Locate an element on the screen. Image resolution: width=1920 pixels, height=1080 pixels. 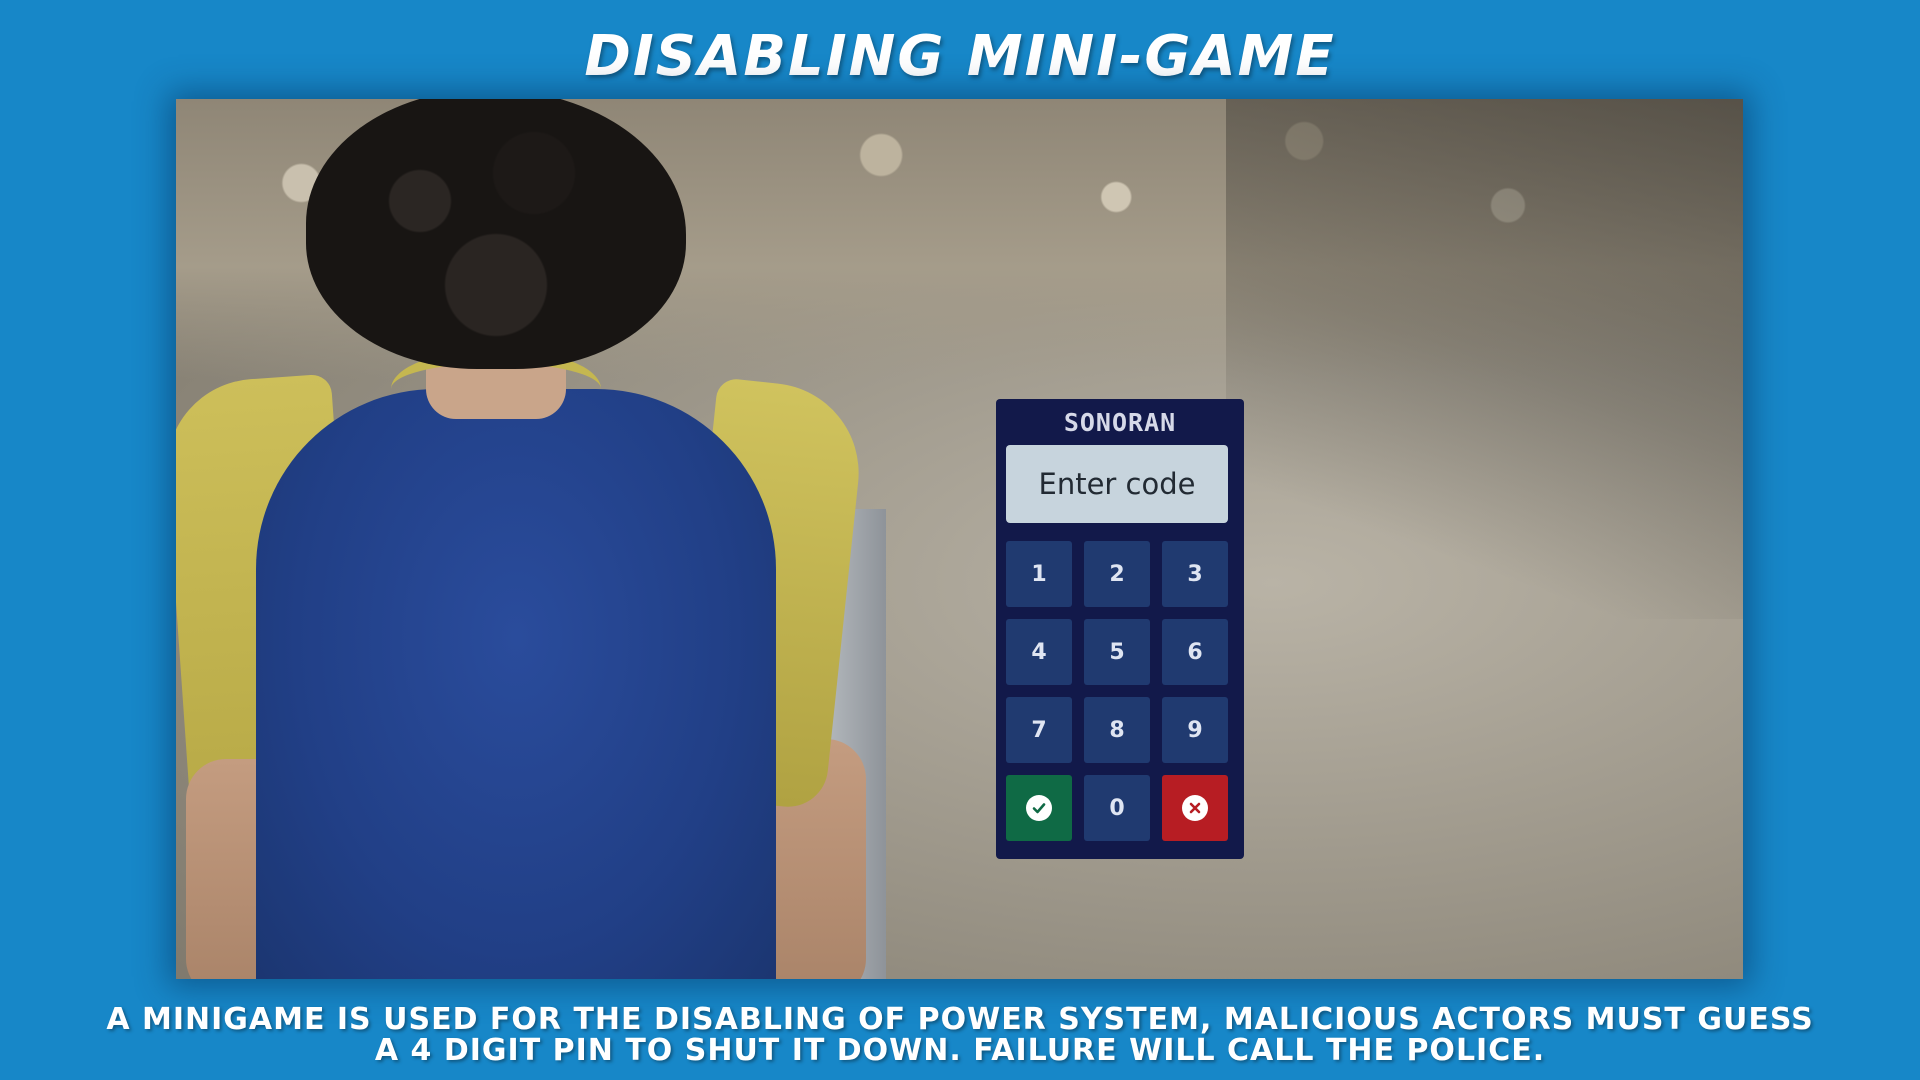
key-9: 9 is located at coordinates (1195, 730).